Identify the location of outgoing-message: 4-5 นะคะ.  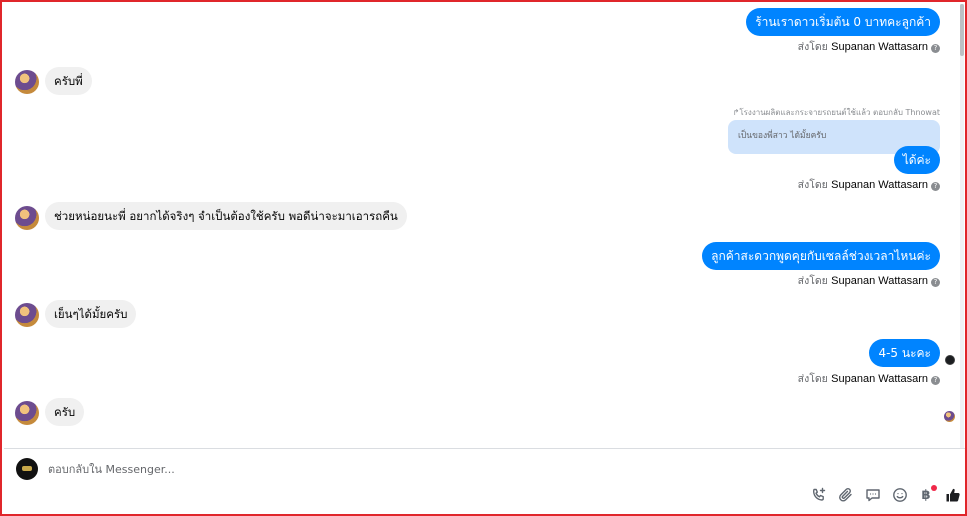
(904, 353).